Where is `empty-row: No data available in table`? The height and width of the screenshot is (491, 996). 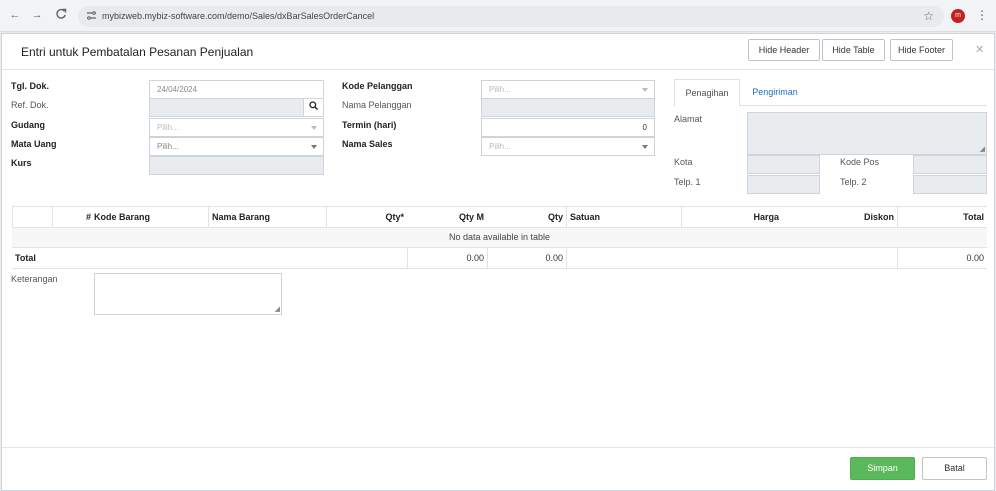
empty-row: No data available in table is located at coordinates (499, 238).